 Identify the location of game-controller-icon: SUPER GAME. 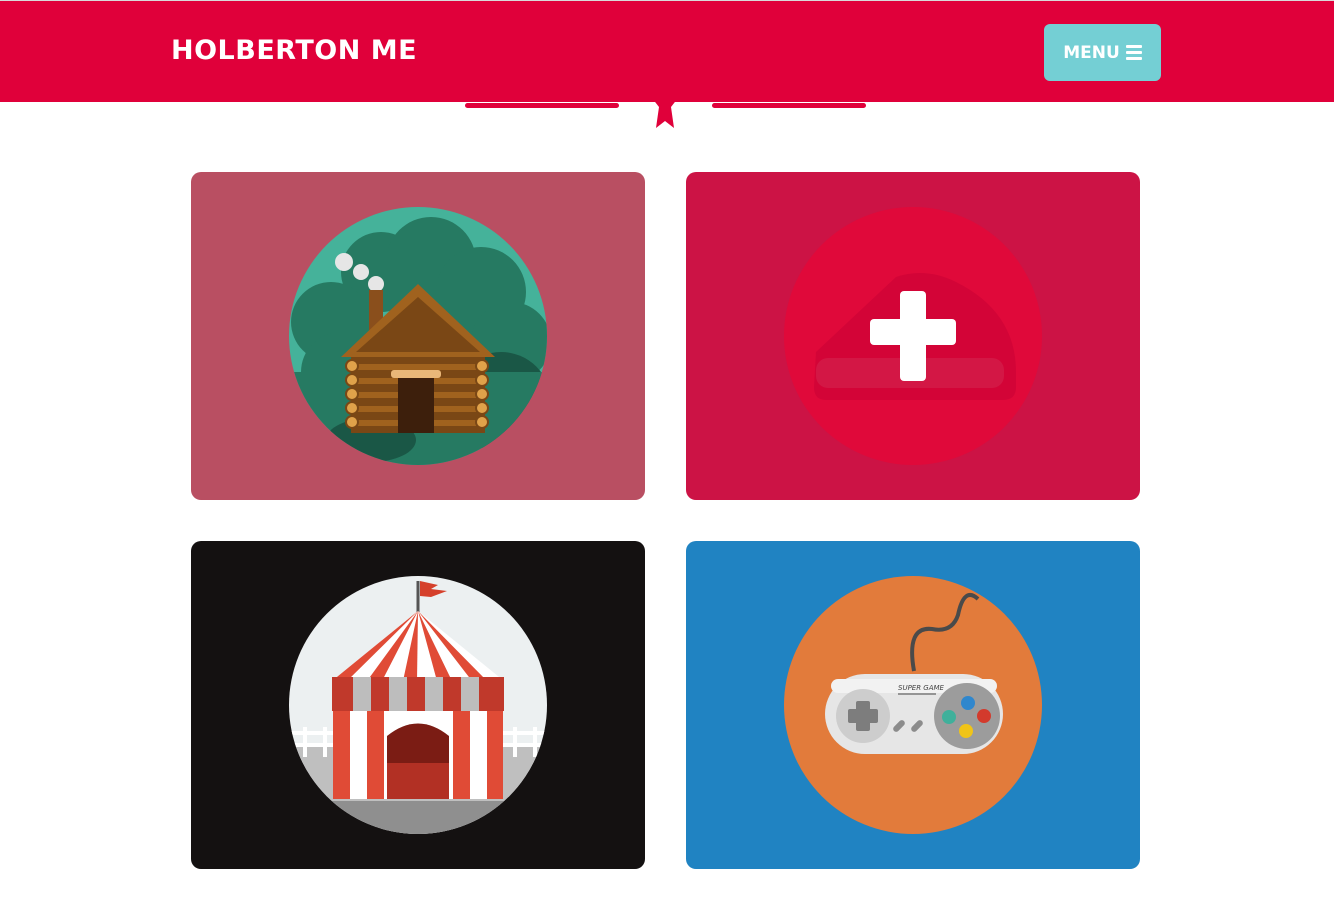
(913, 705).